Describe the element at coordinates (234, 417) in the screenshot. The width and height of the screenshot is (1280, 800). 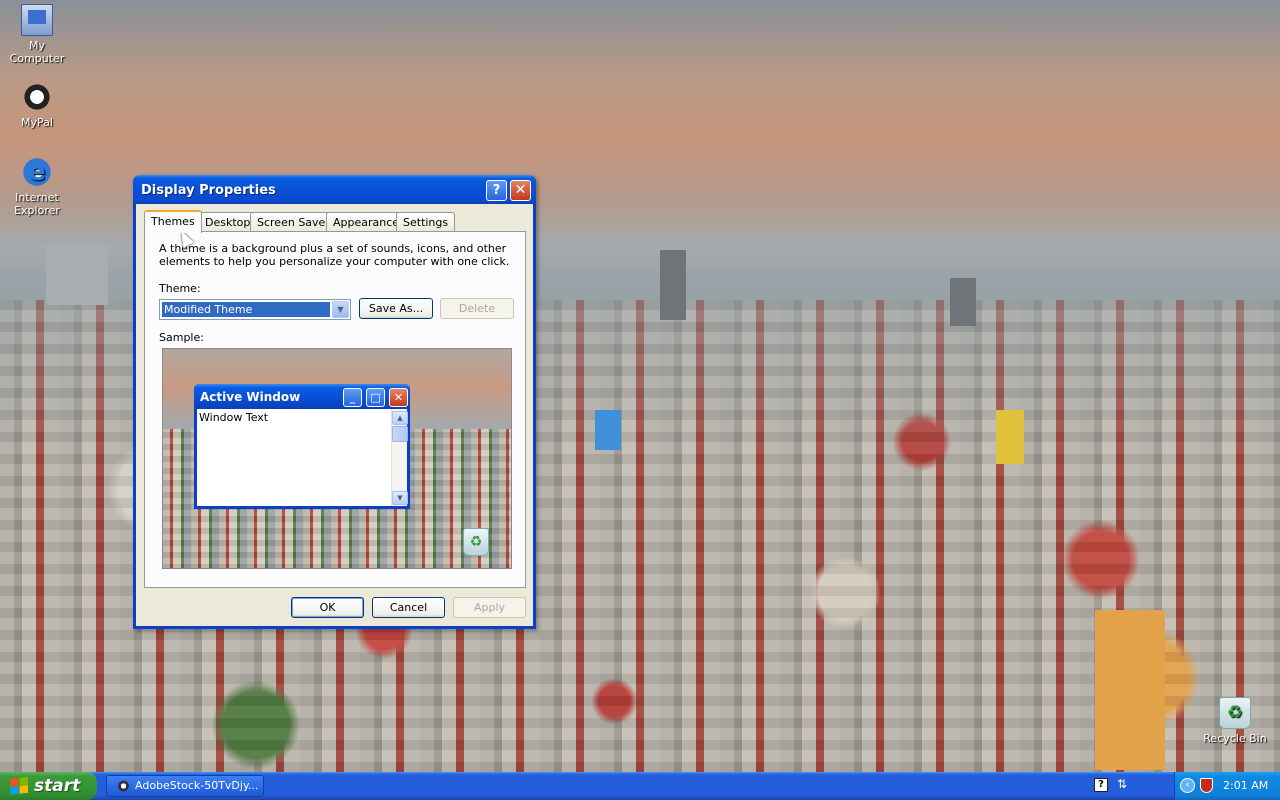
I see `sample-window-text: Window Text` at that location.